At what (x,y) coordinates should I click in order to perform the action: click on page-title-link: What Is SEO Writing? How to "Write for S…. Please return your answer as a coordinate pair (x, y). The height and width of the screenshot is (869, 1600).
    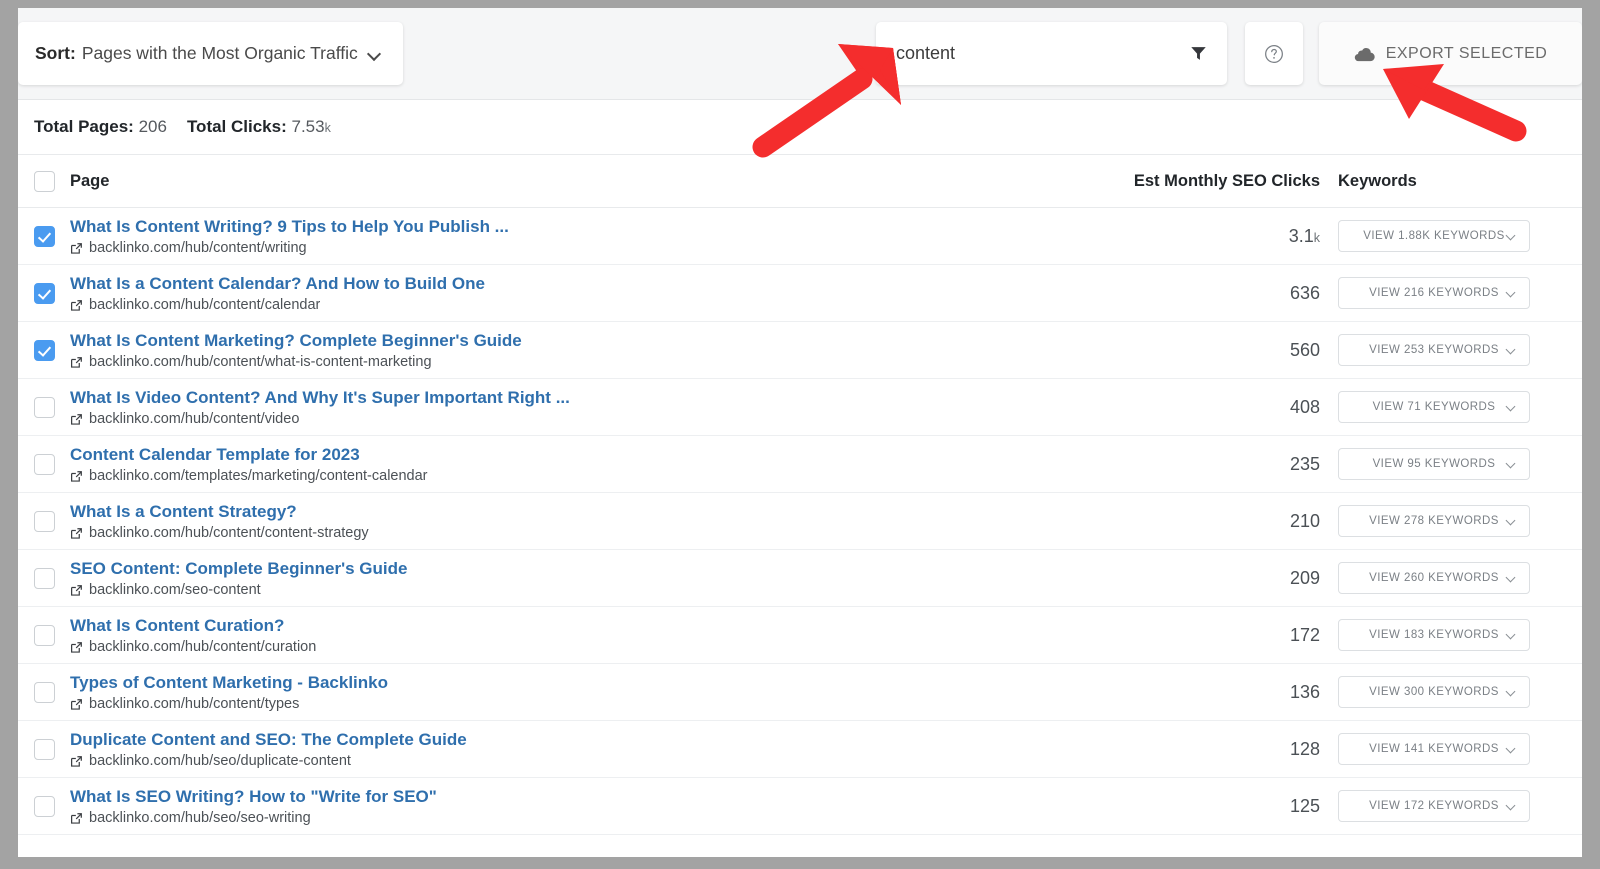
    Looking at the image, I should click on (592, 796).